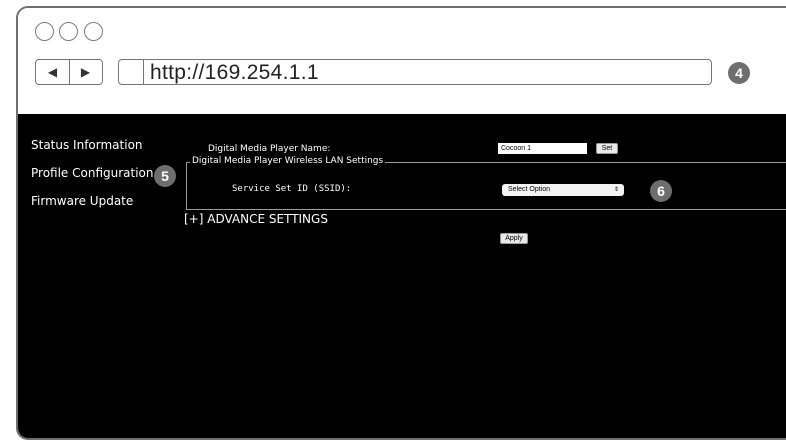  Describe the element at coordinates (82, 201) in the screenshot. I see `sidebar-item-firmware-update: Firmware Update` at that location.